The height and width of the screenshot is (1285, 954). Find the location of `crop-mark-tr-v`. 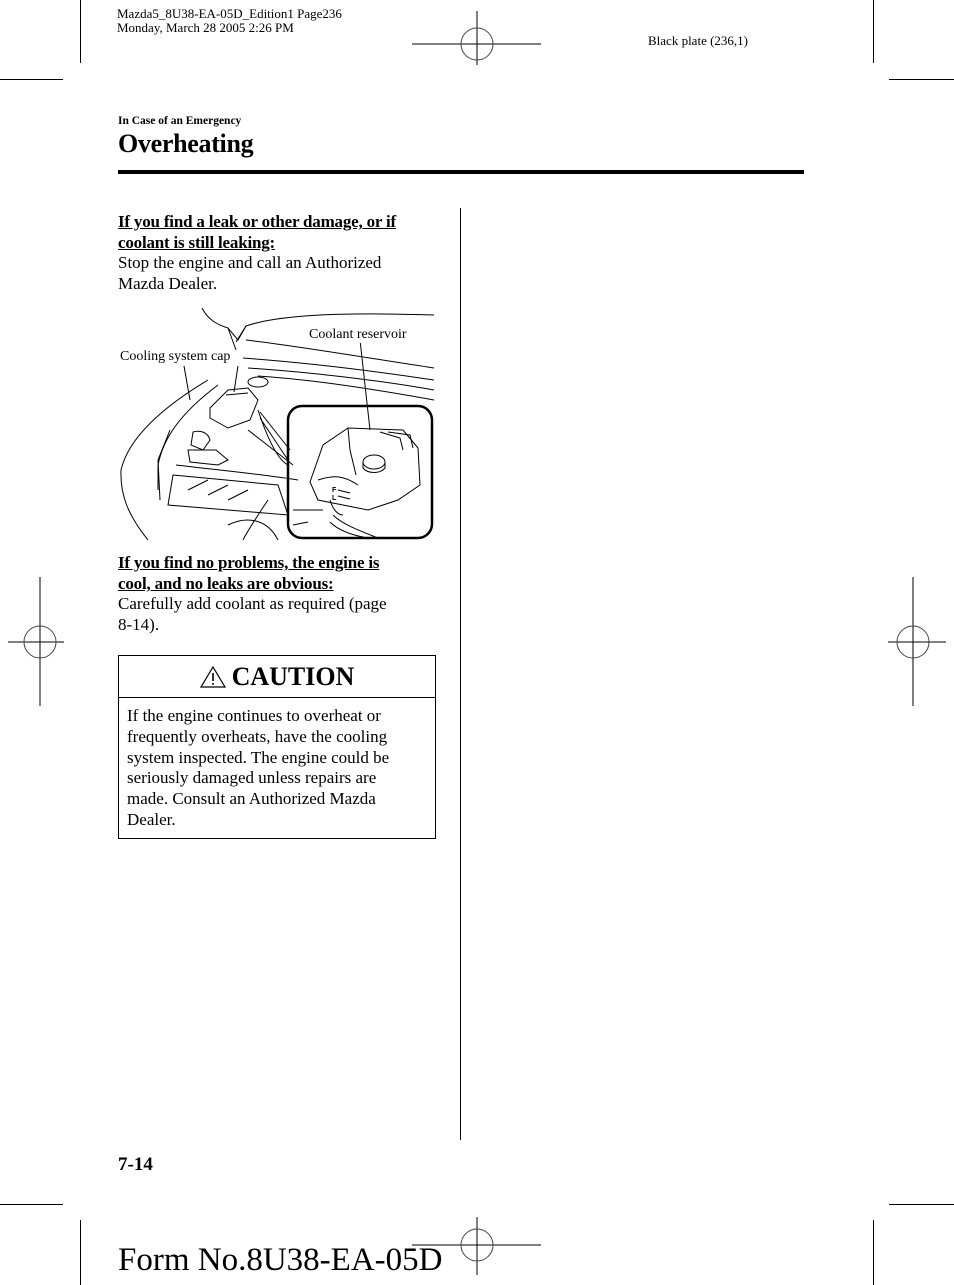

crop-mark-tr-v is located at coordinates (873, 31).